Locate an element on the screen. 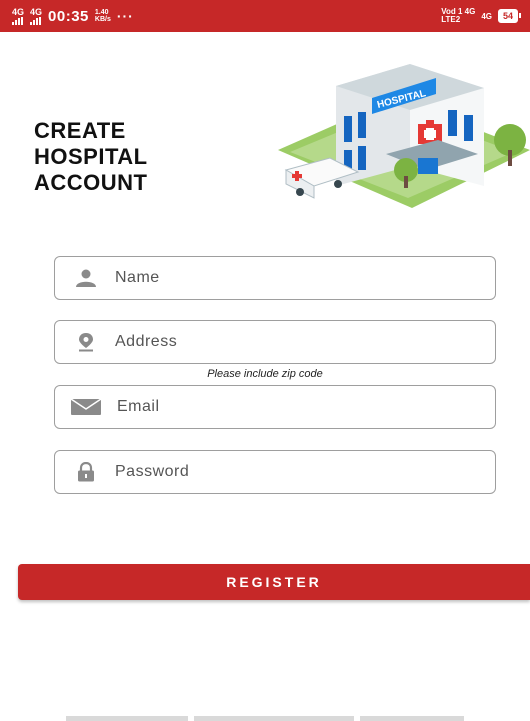  status-right: Vod 1 4G LTE2 4G 54 is located at coordinates (481, 16).